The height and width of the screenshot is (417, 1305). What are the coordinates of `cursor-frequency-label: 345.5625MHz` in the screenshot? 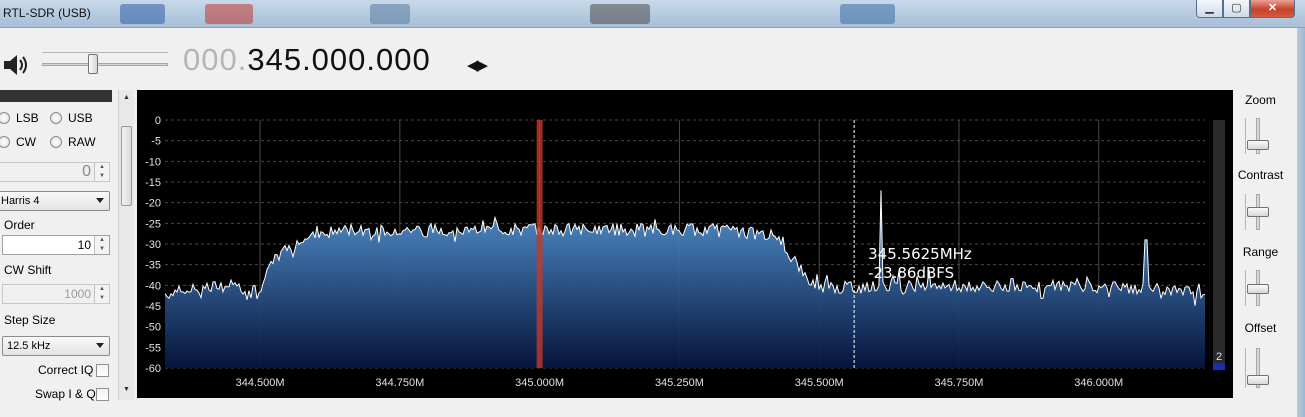 It's located at (920, 254).